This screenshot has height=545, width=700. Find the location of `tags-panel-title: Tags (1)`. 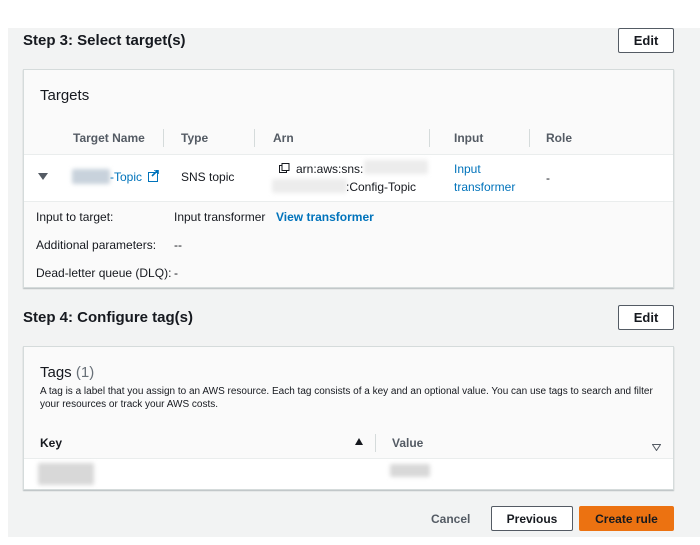

tags-panel-title: Tags (1) is located at coordinates (67, 372).